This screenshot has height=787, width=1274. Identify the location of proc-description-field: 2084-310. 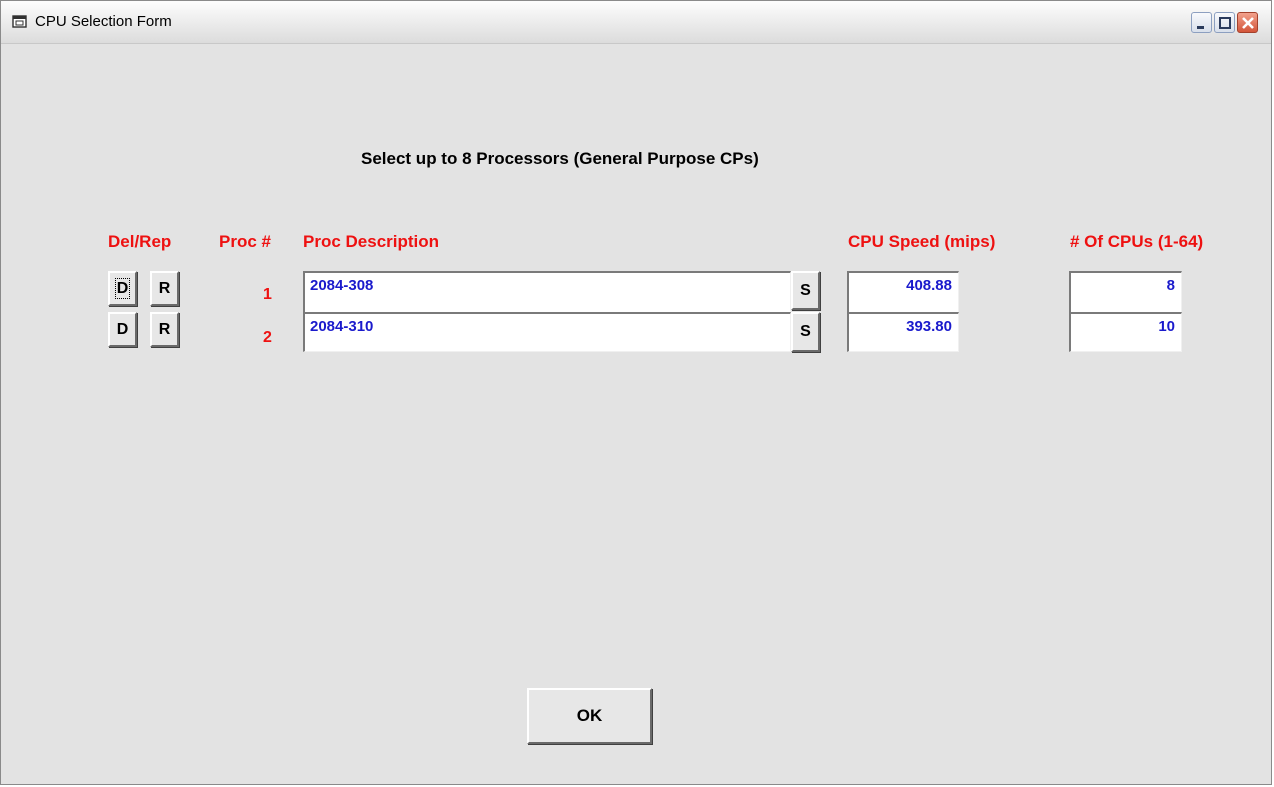
(547, 332).